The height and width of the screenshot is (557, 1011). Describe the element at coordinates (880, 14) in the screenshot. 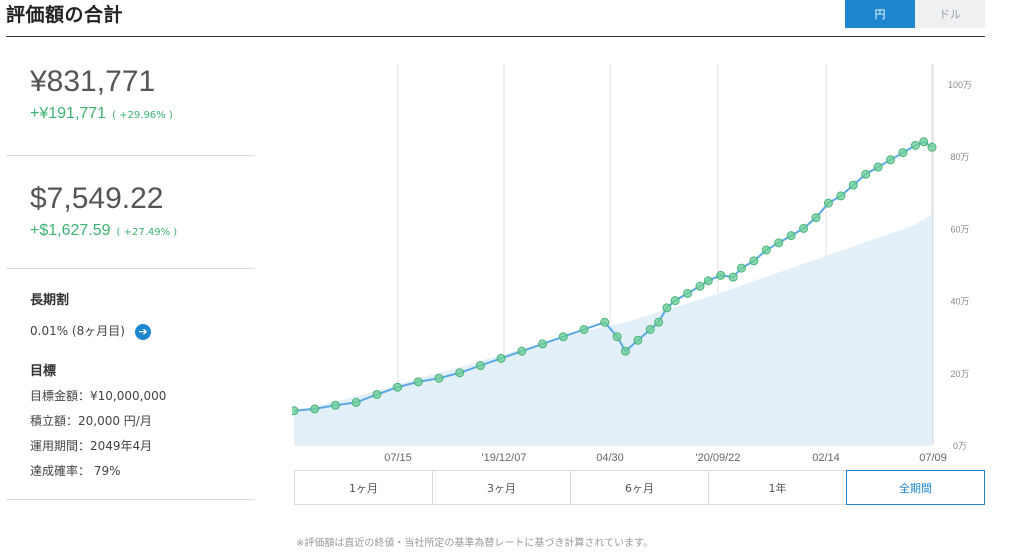

I see `yen-button: 円` at that location.